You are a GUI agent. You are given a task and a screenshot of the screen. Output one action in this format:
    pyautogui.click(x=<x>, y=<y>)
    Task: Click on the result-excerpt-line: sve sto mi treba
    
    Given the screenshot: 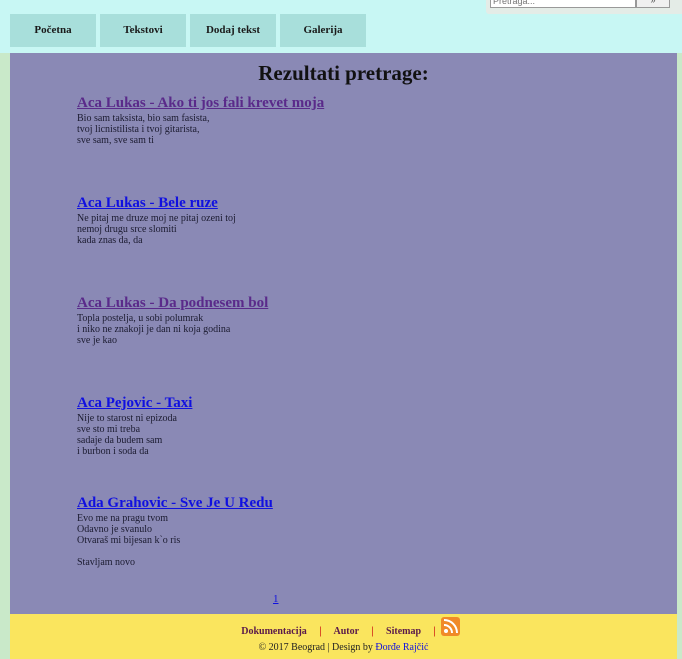 What is the action you would take?
    pyautogui.click(x=109, y=429)
    